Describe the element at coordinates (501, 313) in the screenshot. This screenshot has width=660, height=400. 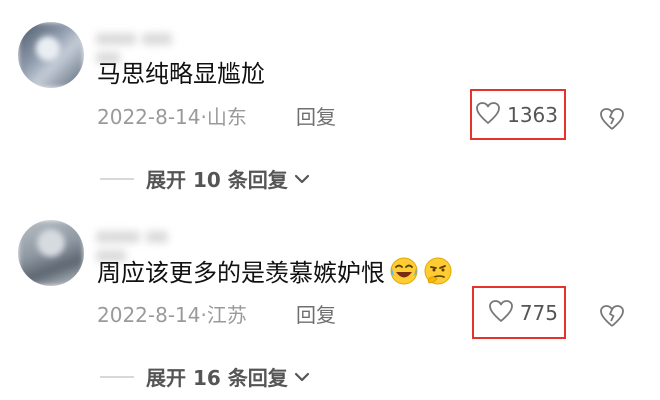
I see `heart-icon` at that location.